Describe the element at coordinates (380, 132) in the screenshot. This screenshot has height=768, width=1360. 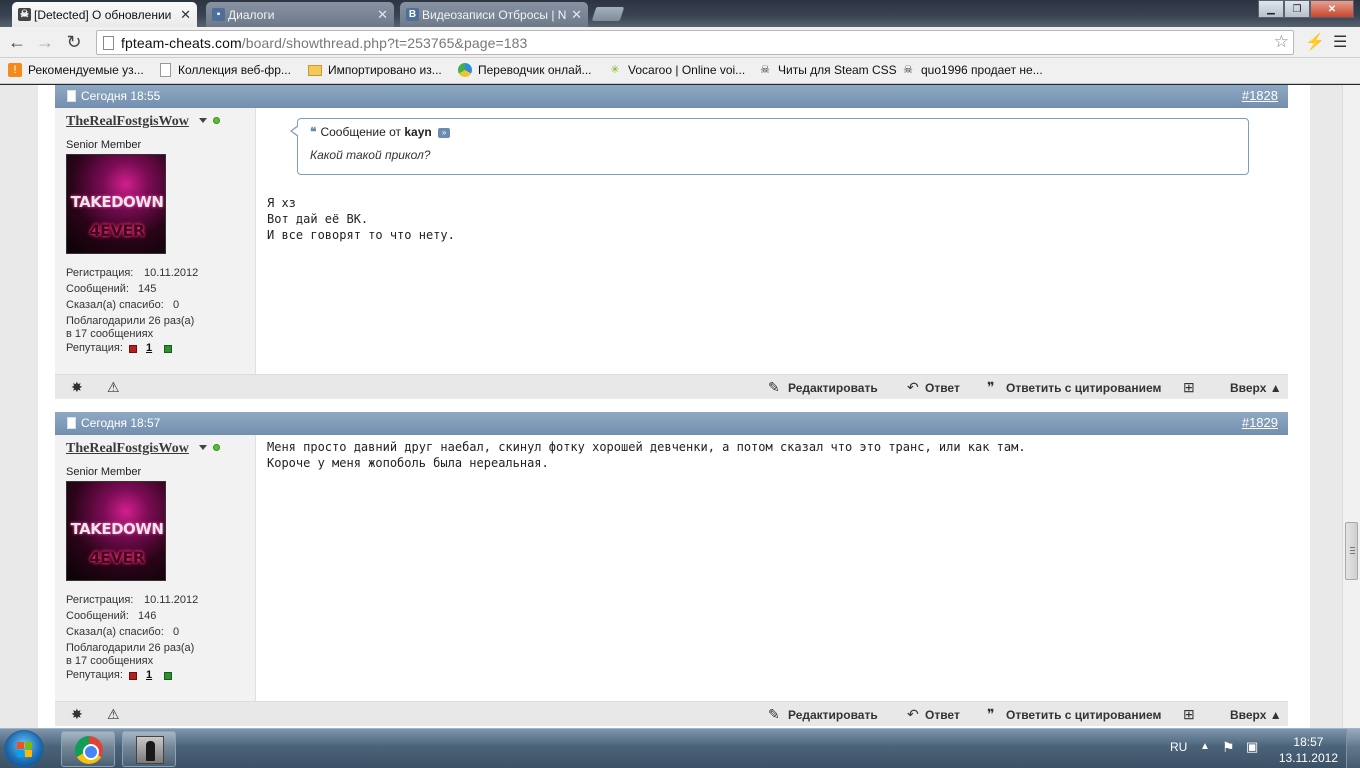
I see `quote-header: ❝ Сообщение от kayn »` at that location.